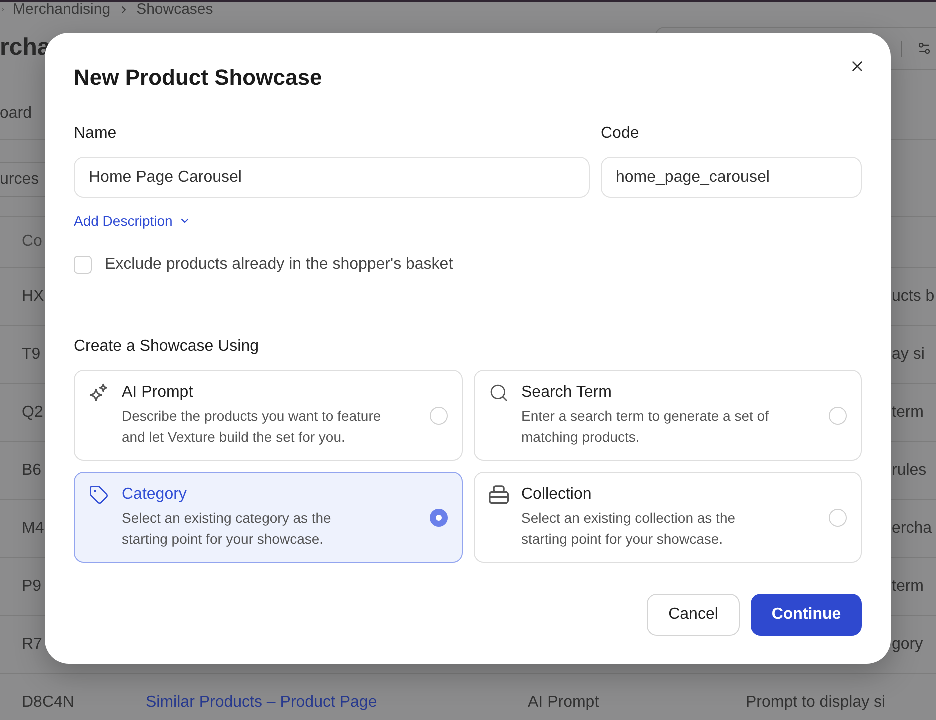  What do you see at coordinates (32, 242) in the screenshot?
I see `column-header: Co` at bounding box center [32, 242].